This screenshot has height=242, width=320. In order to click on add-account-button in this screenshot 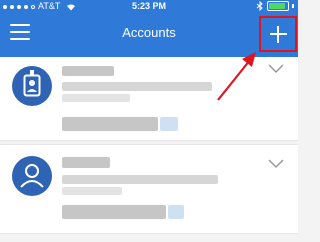, I will do `click(278, 34)`.